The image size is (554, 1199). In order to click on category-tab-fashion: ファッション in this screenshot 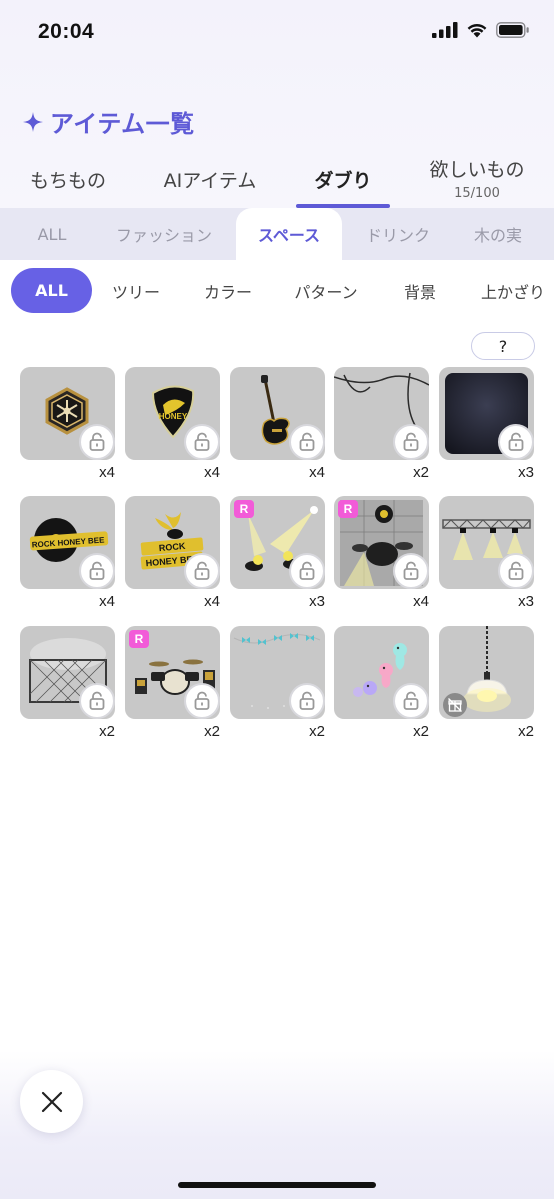, I will do `click(164, 234)`.